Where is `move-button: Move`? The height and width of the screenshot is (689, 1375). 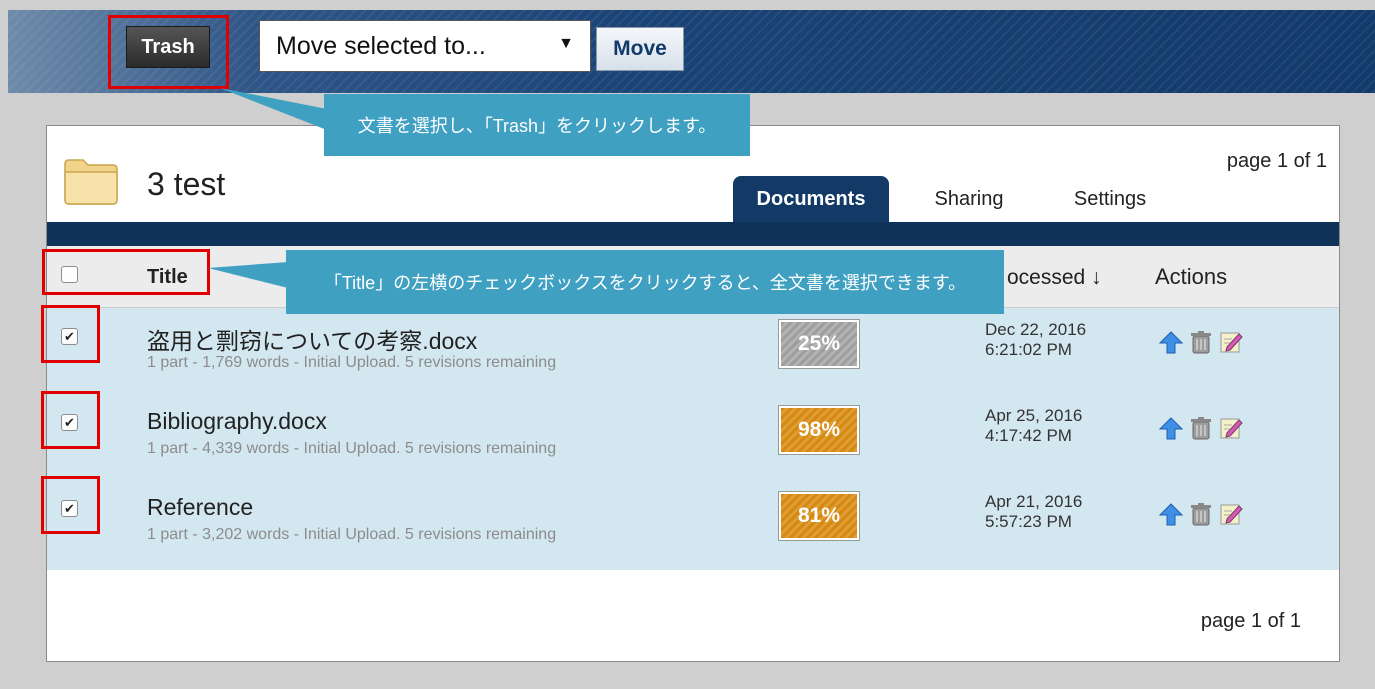 move-button: Move is located at coordinates (640, 49).